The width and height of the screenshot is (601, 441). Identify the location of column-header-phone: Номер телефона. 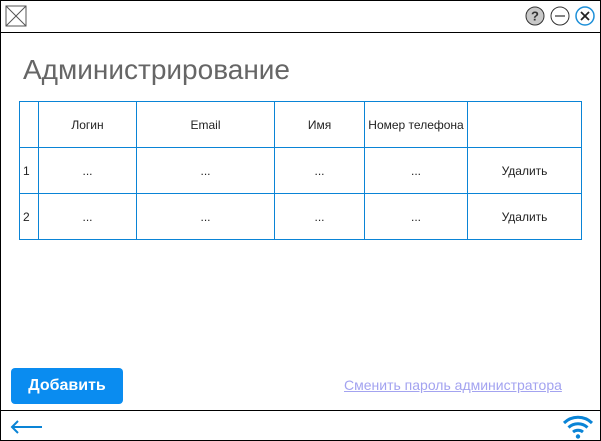
(416, 124).